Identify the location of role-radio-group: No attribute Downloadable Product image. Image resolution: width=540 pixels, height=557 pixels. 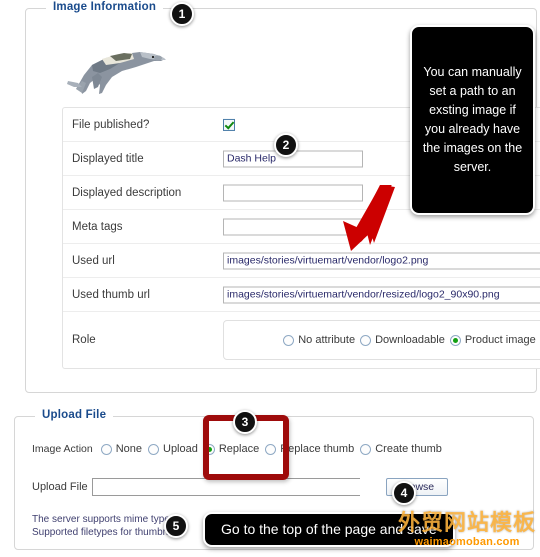
(381, 340).